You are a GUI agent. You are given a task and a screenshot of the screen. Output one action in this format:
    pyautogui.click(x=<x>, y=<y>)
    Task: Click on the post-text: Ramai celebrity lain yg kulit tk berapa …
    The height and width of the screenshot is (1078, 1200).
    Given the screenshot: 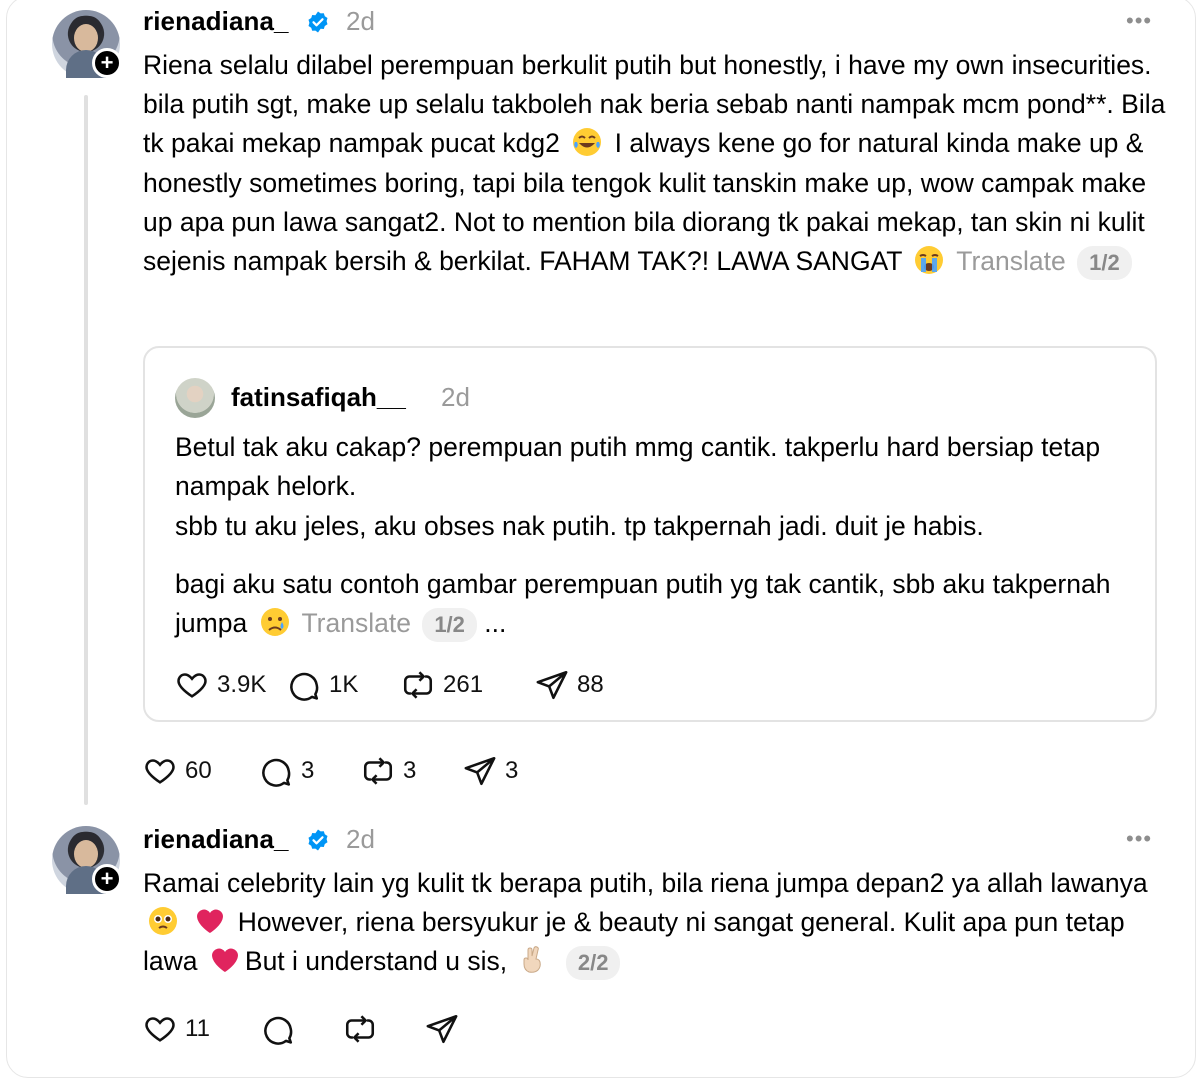 What is the action you would take?
    pyautogui.click(x=658, y=923)
    